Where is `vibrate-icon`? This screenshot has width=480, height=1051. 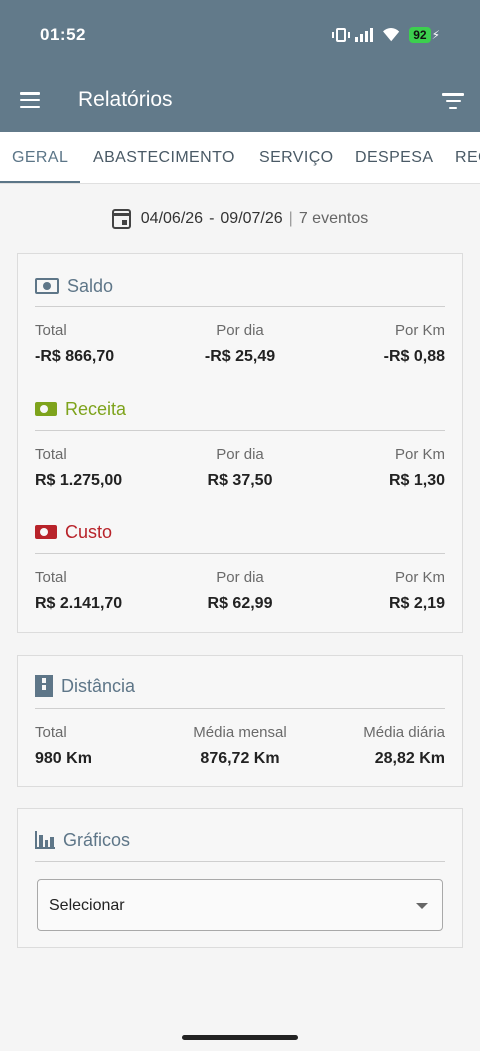
vibrate-icon is located at coordinates (341, 35).